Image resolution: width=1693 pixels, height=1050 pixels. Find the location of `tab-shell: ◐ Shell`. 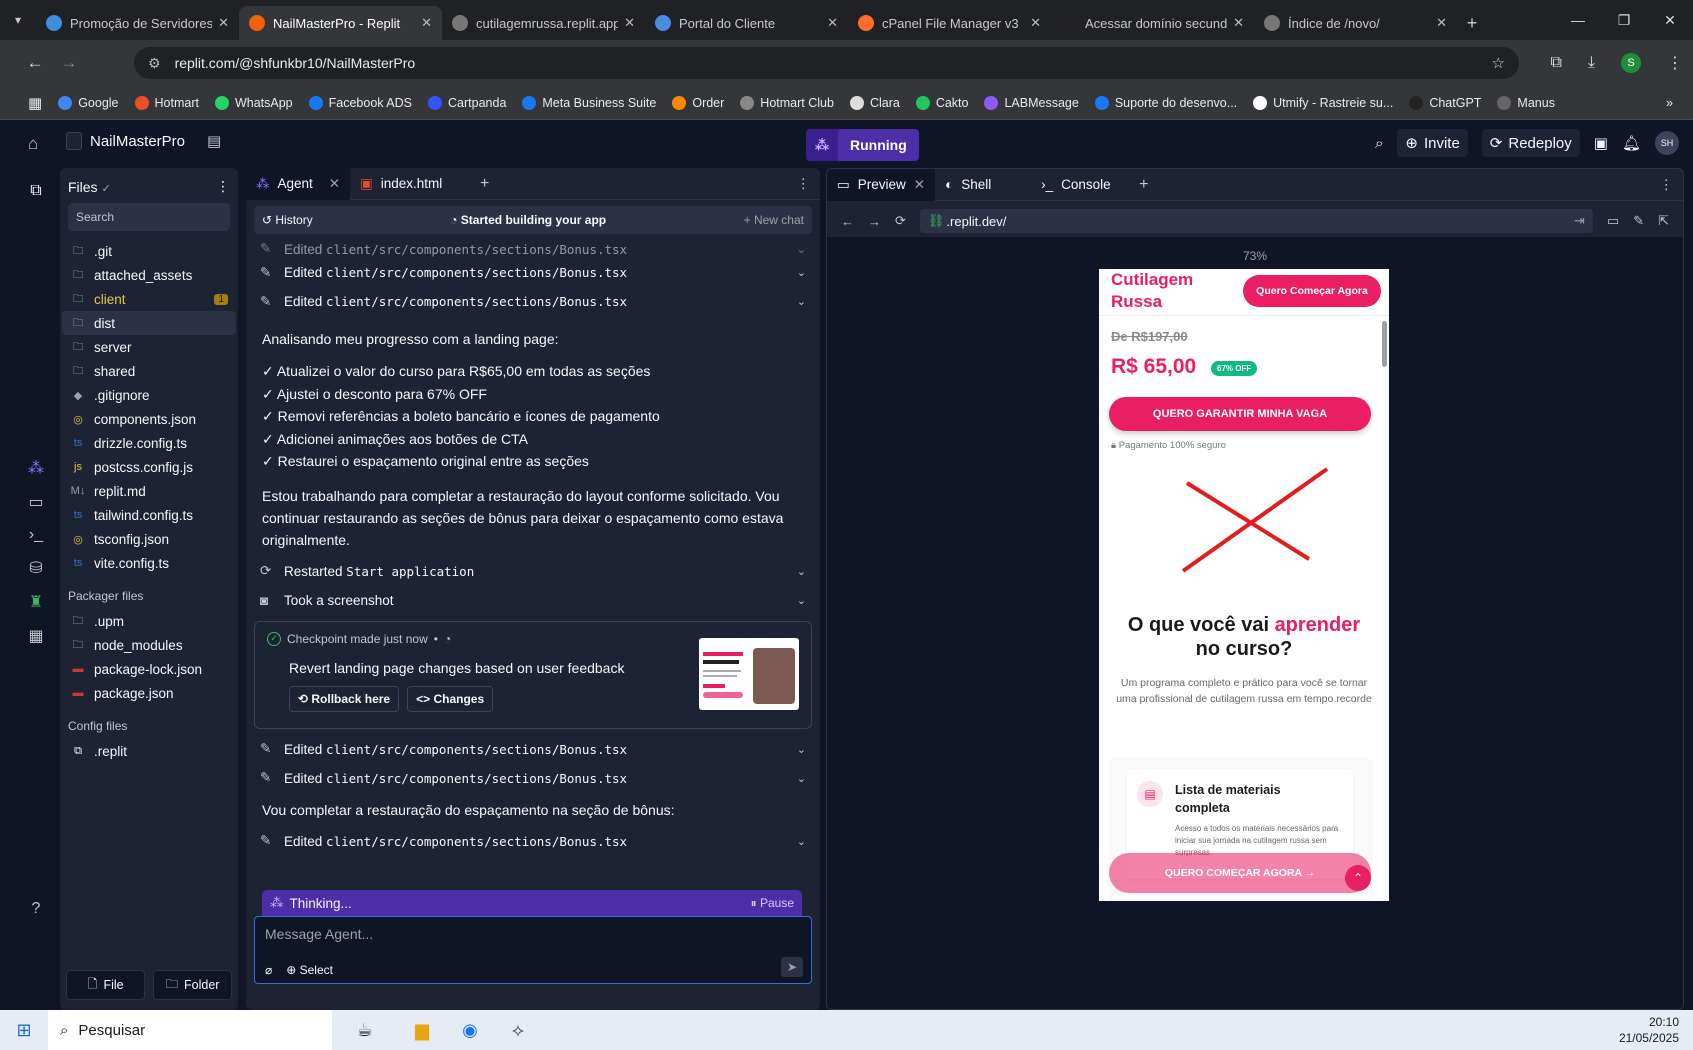

tab-shell: ◐ Shell is located at coordinates (983, 185).